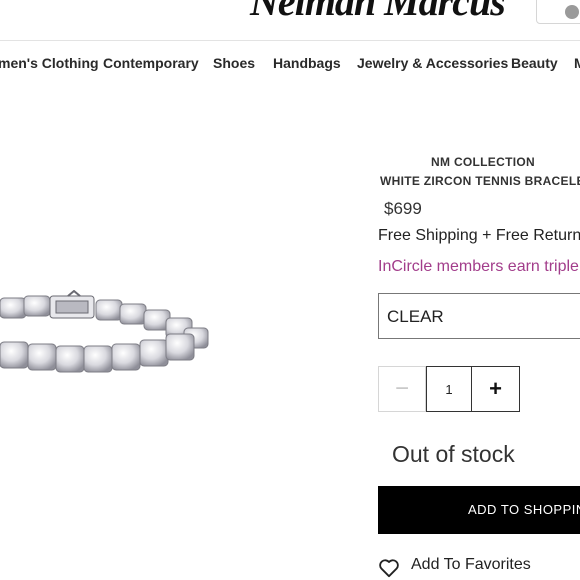 Image resolution: width=580 pixels, height=580 pixels. Describe the element at coordinates (290, 40) in the screenshot. I see `header-divider` at that location.